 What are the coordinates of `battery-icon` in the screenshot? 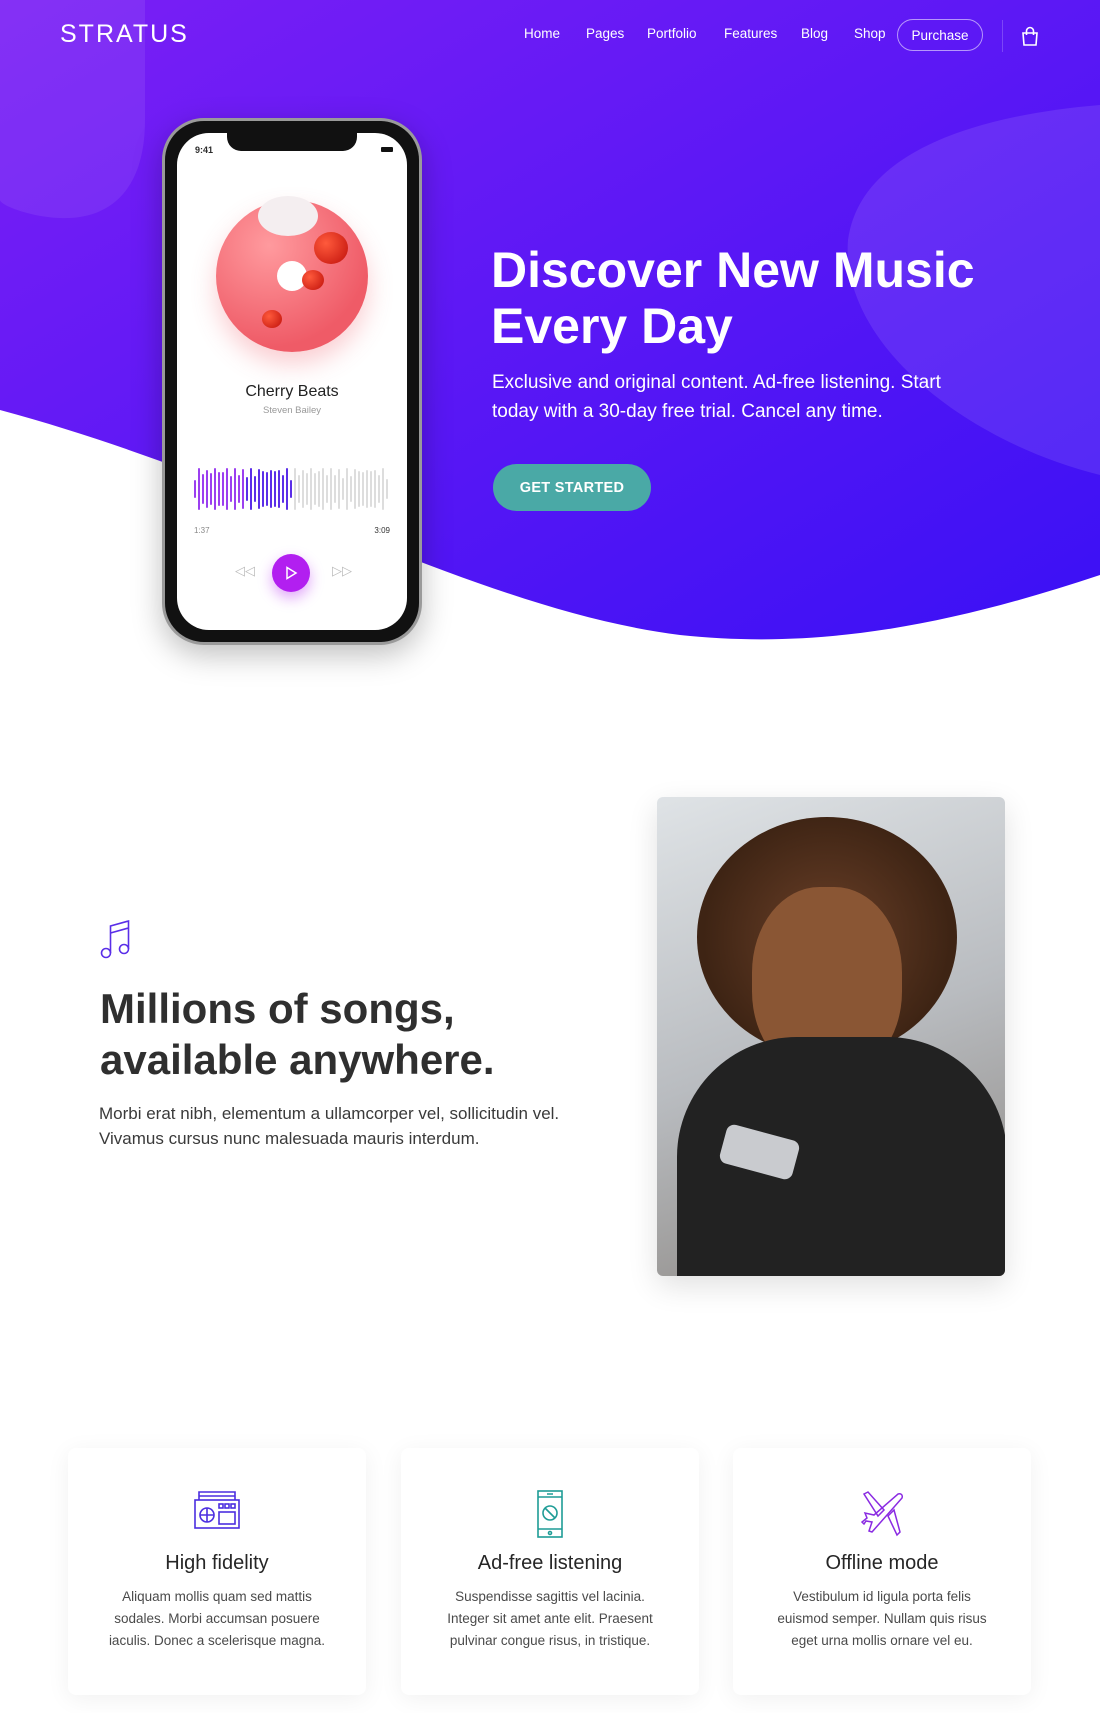 It's located at (387, 149).